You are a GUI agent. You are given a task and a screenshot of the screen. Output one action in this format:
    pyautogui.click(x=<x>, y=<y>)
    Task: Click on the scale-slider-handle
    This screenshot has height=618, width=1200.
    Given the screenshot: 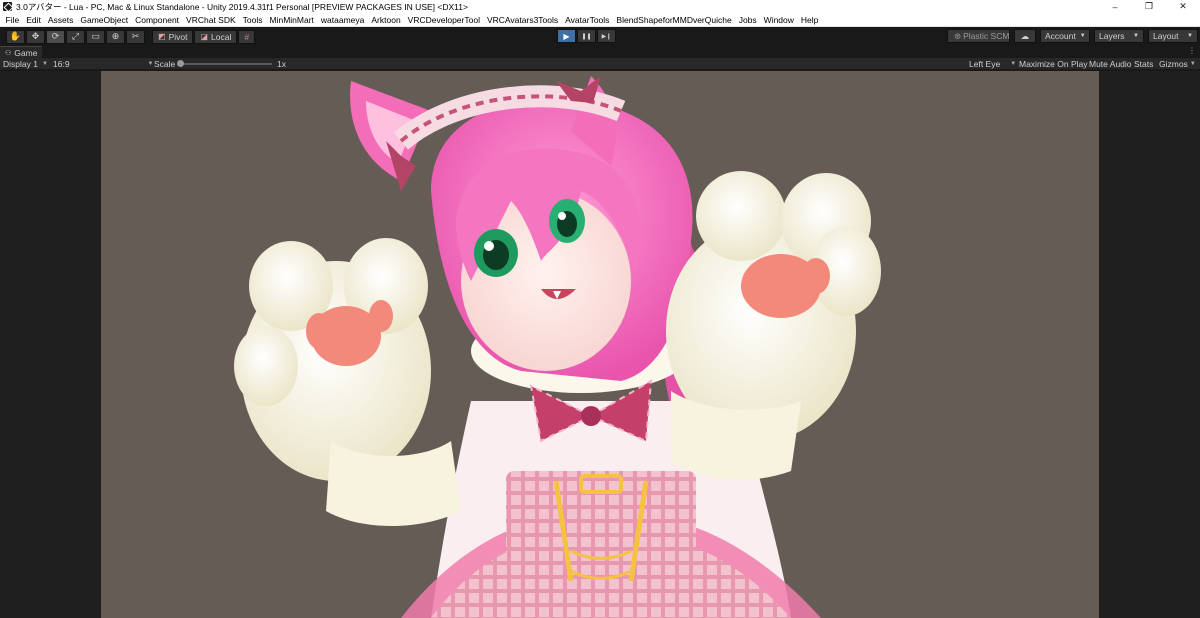 What is the action you would take?
    pyautogui.click(x=180, y=63)
    